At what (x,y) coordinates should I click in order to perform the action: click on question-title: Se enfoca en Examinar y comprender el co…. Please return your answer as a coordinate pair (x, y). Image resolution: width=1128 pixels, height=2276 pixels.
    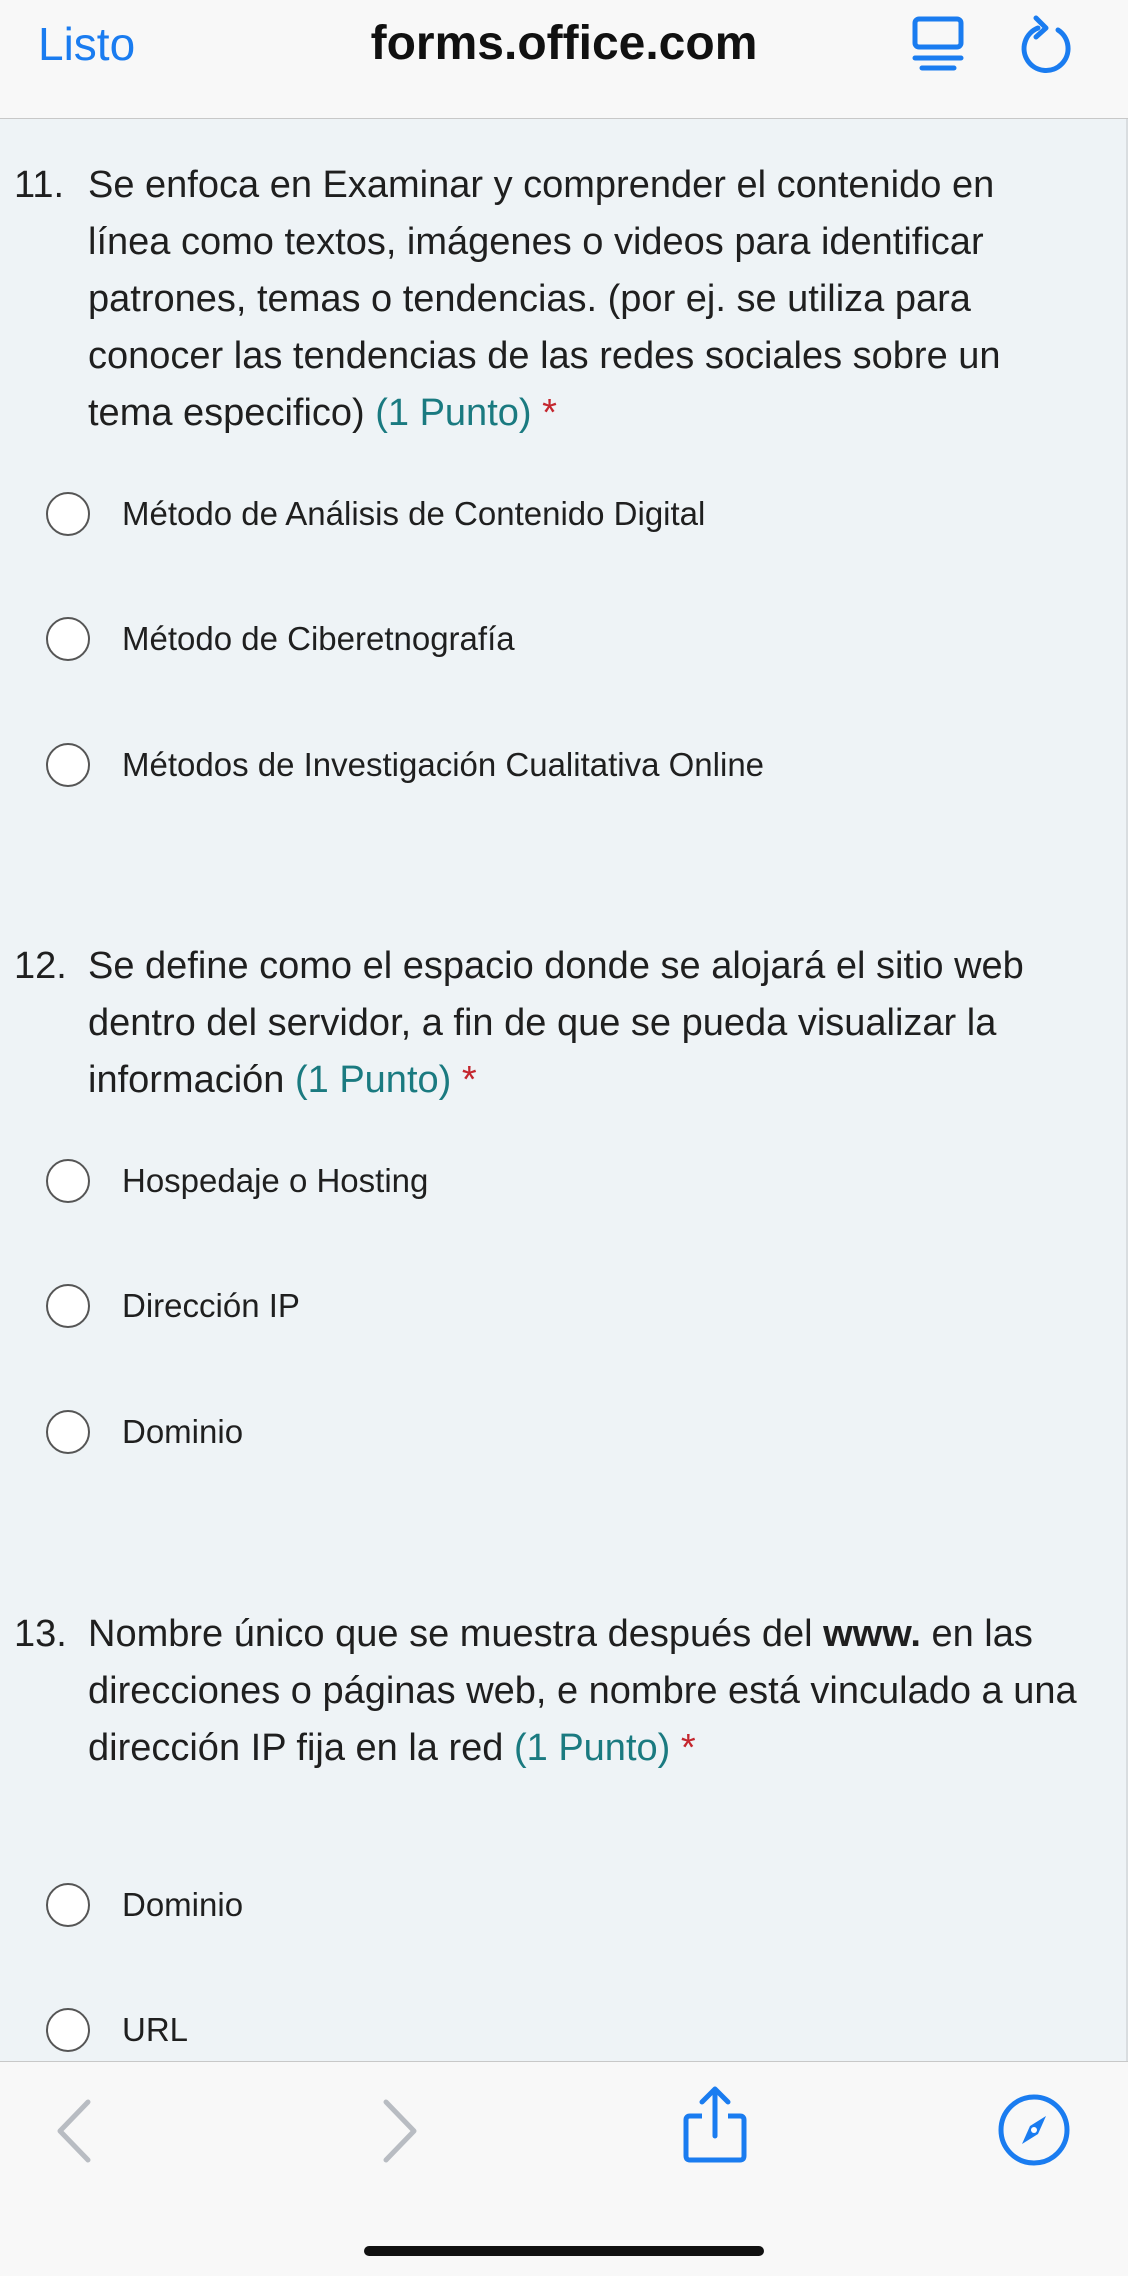
    Looking at the image, I should click on (587, 299).